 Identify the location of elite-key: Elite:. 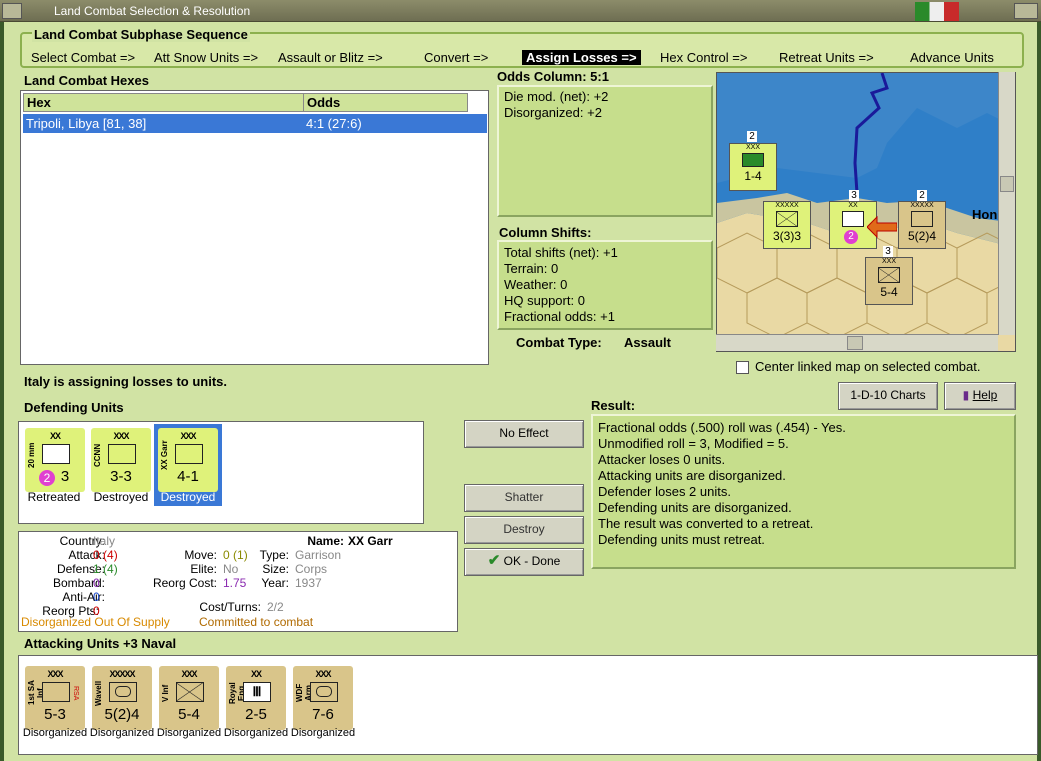
(203, 569).